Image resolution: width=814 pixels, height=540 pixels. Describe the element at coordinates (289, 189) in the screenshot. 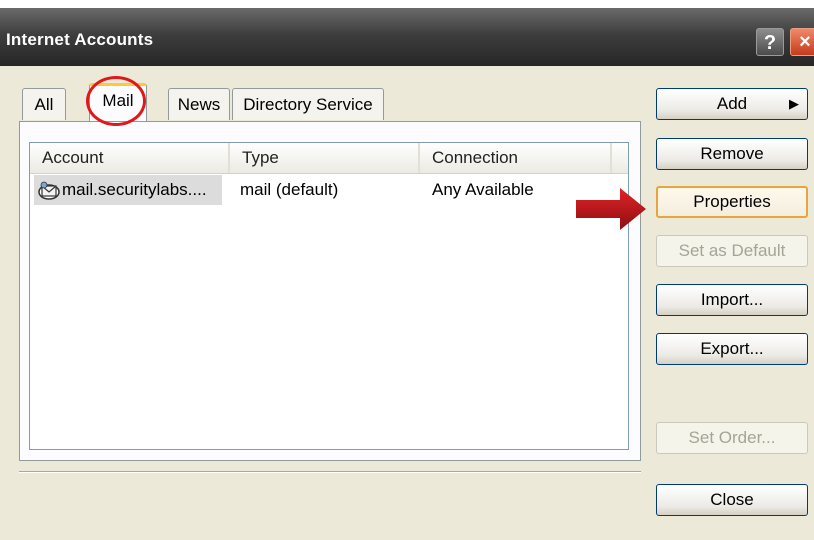

I see `account-type: mail (default)` at that location.